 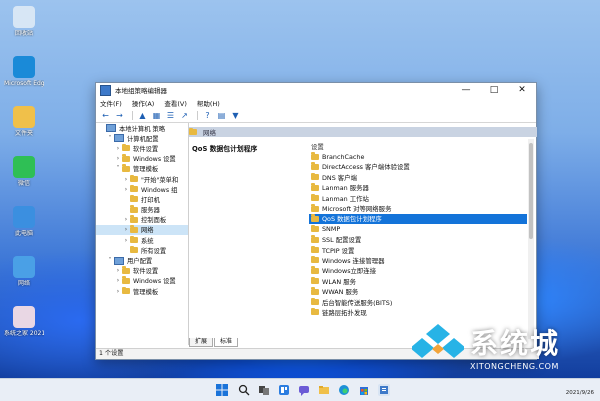 What do you see at coordinates (142, 260) in the screenshot?
I see `tree-item: ˅ 用户配置` at bounding box center [142, 260].